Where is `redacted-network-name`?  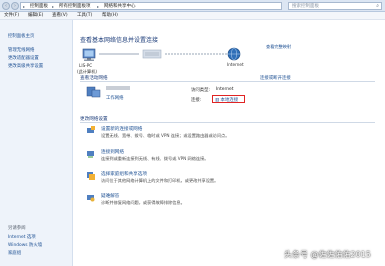 redacted-network-name is located at coordinates (118, 88).